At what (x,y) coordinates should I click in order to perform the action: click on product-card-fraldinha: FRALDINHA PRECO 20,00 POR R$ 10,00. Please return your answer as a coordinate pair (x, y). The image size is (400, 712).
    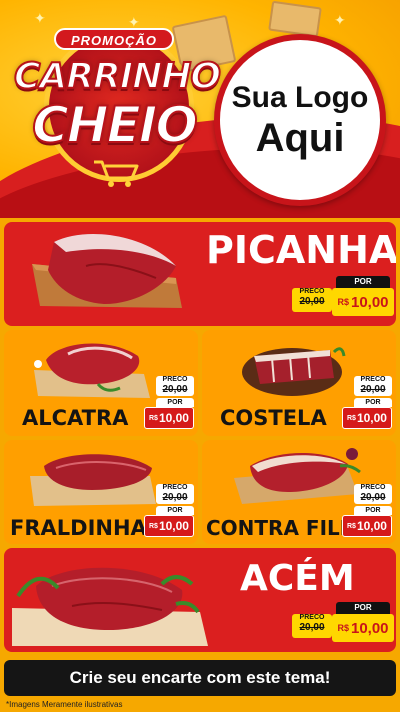
    Looking at the image, I should click on (101, 492).